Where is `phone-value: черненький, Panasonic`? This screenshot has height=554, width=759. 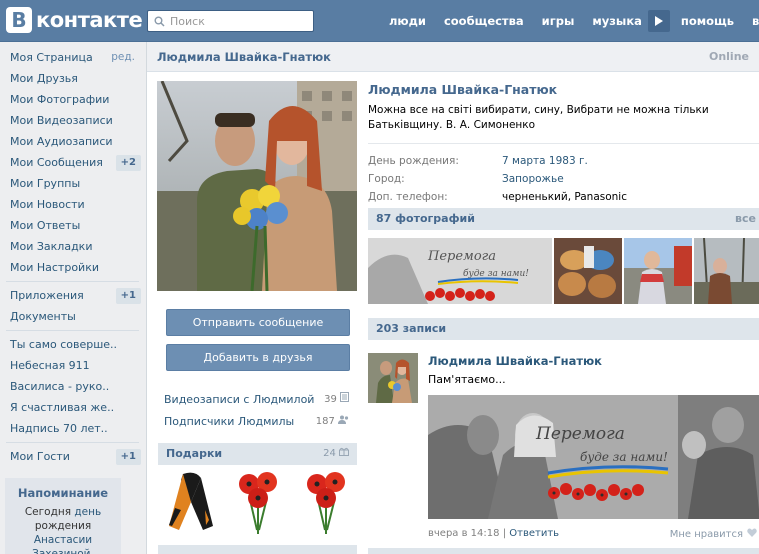 phone-value: черненький, Panasonic is located at coordinates (564, 197).